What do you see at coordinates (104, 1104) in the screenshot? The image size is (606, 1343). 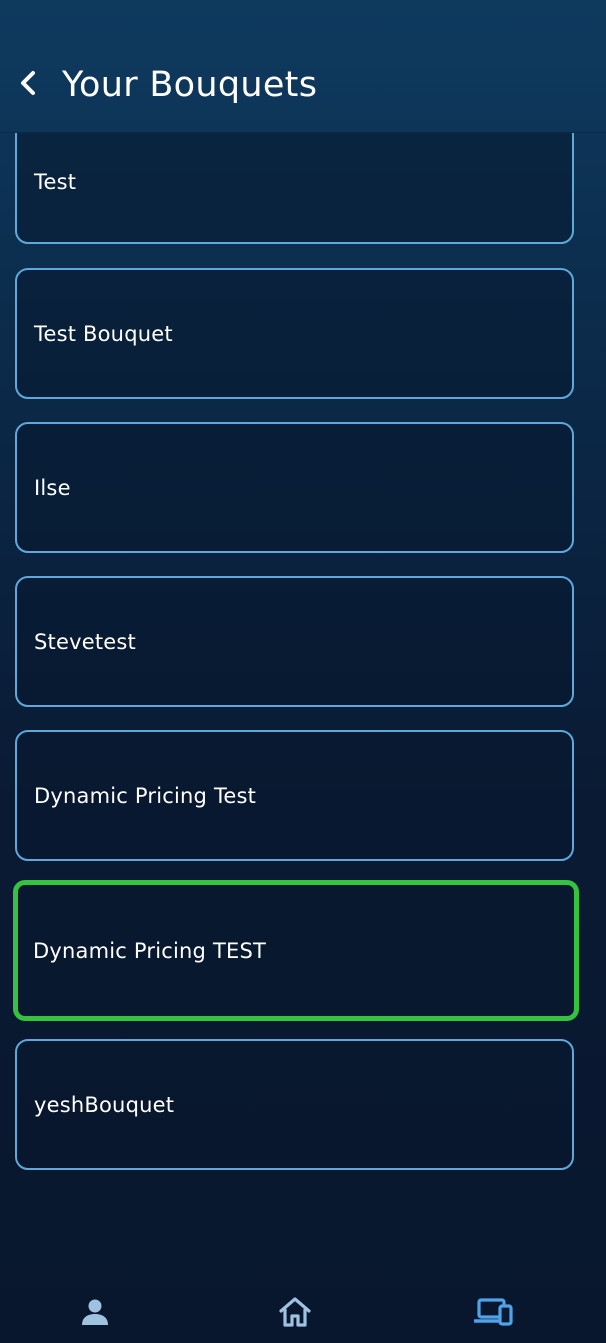 I see `bouquet-name: yeshBouquet` at bounding box center [104, 1104].